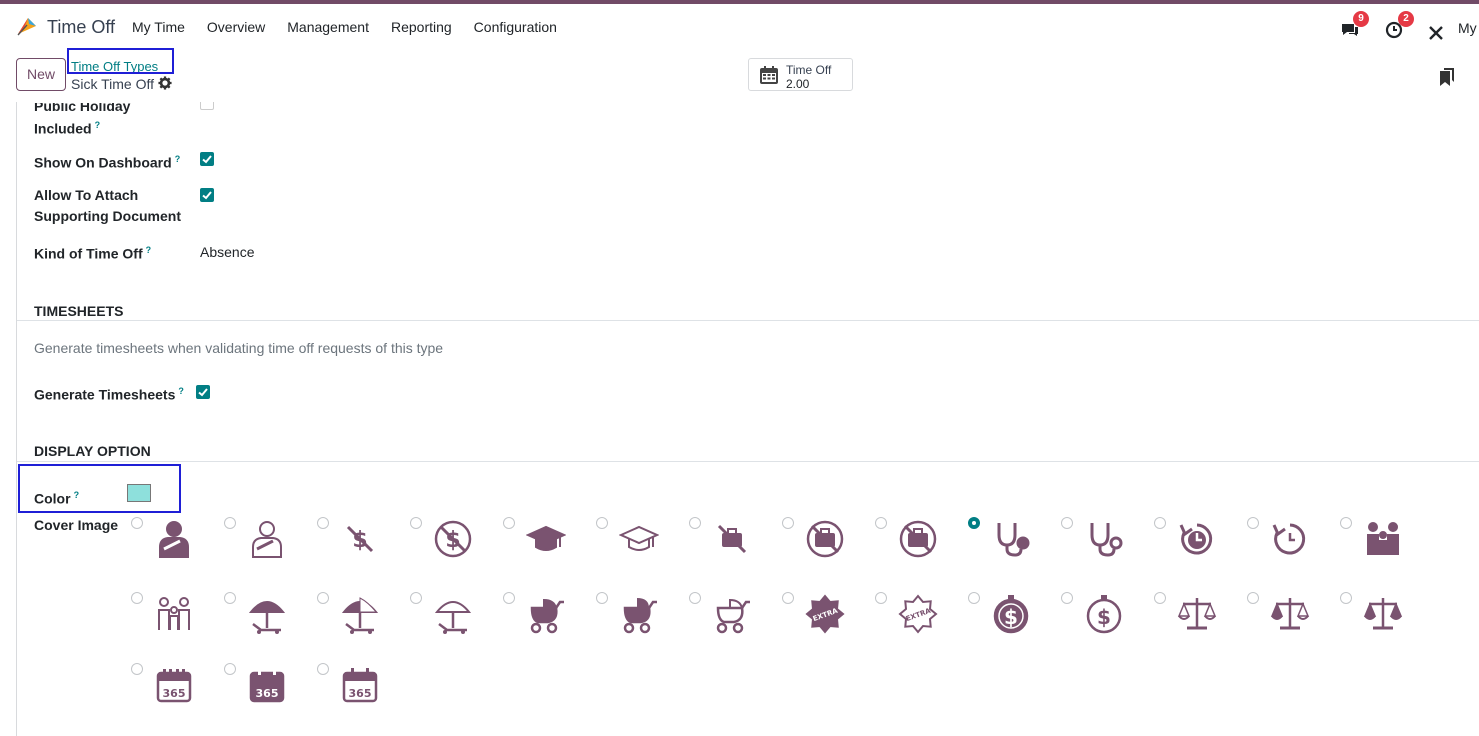 The width and height of the screenshot is (1479, 736). I want to click on messages-button: 9, so click(1355, 25).